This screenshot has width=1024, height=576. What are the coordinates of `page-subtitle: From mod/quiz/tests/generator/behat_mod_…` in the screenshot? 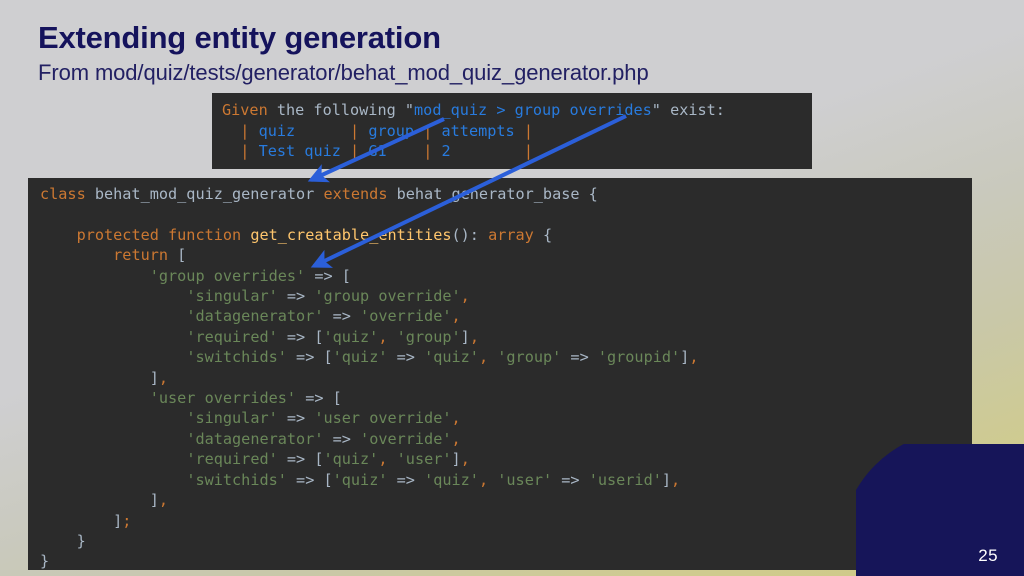 It's located at (343, 72).